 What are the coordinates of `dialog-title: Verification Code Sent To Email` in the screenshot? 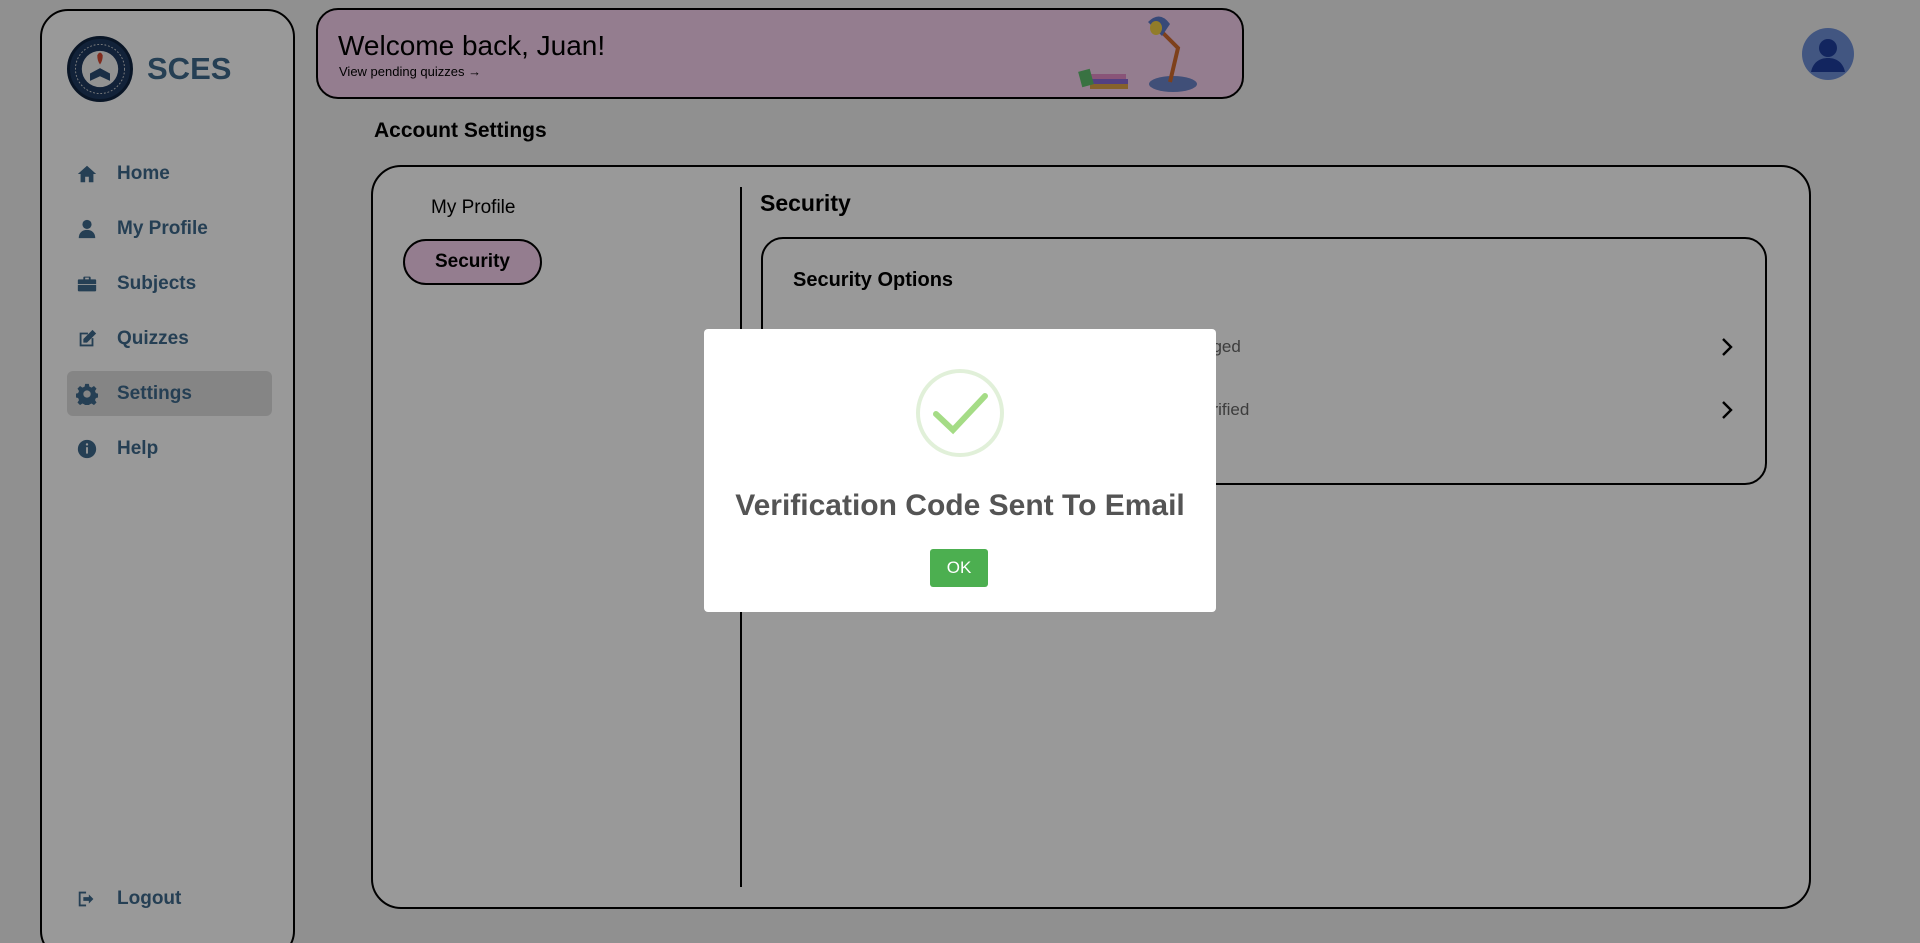 It's located at (960, 505).